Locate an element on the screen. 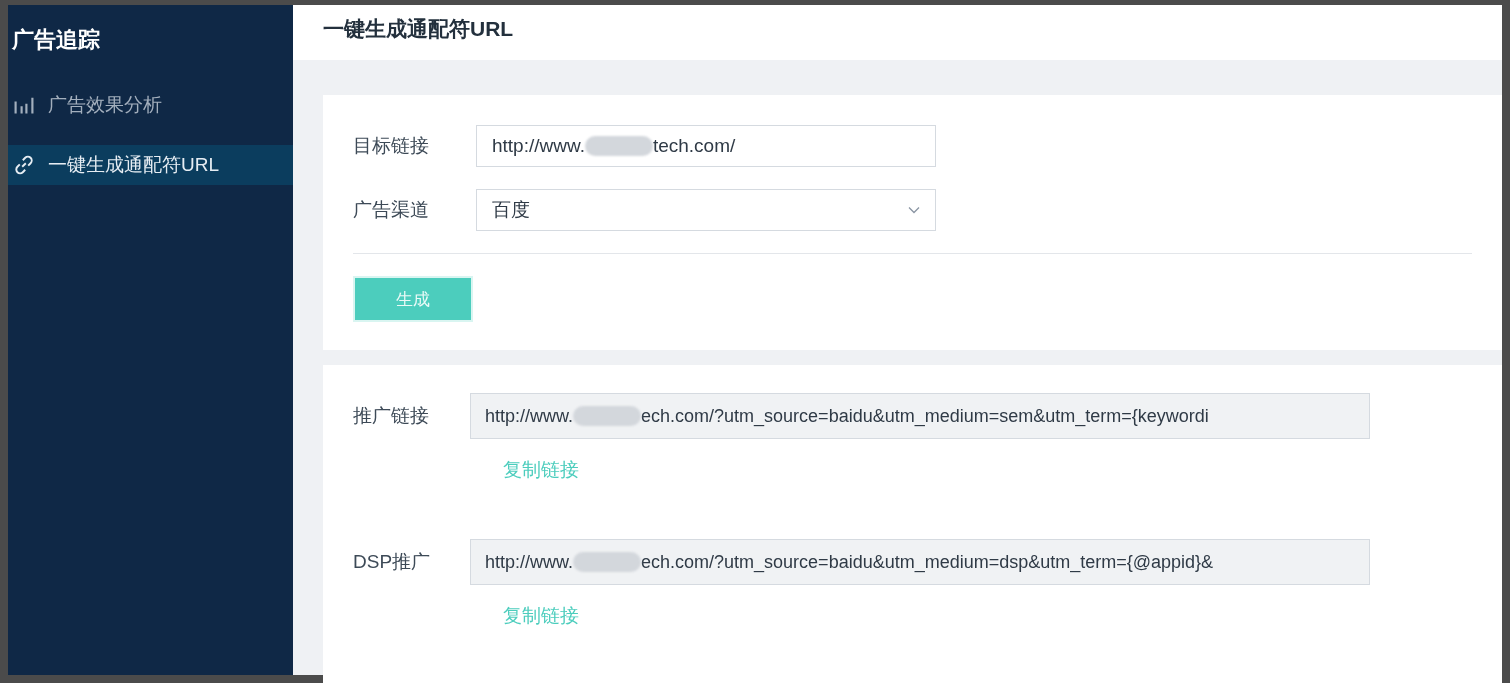 The height and width of the screenshot is (683, 1510). field-label: 推广链接 is located at coordinates (391, 416).